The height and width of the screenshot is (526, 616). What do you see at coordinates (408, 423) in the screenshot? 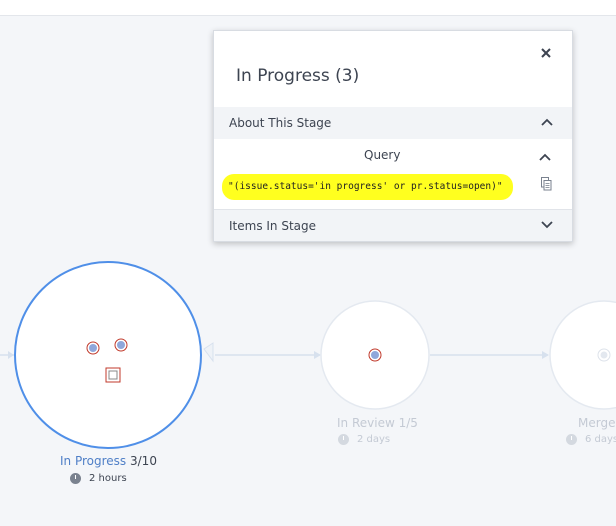
I see `stage-count: 1/5` at bounding box center [408, 423].